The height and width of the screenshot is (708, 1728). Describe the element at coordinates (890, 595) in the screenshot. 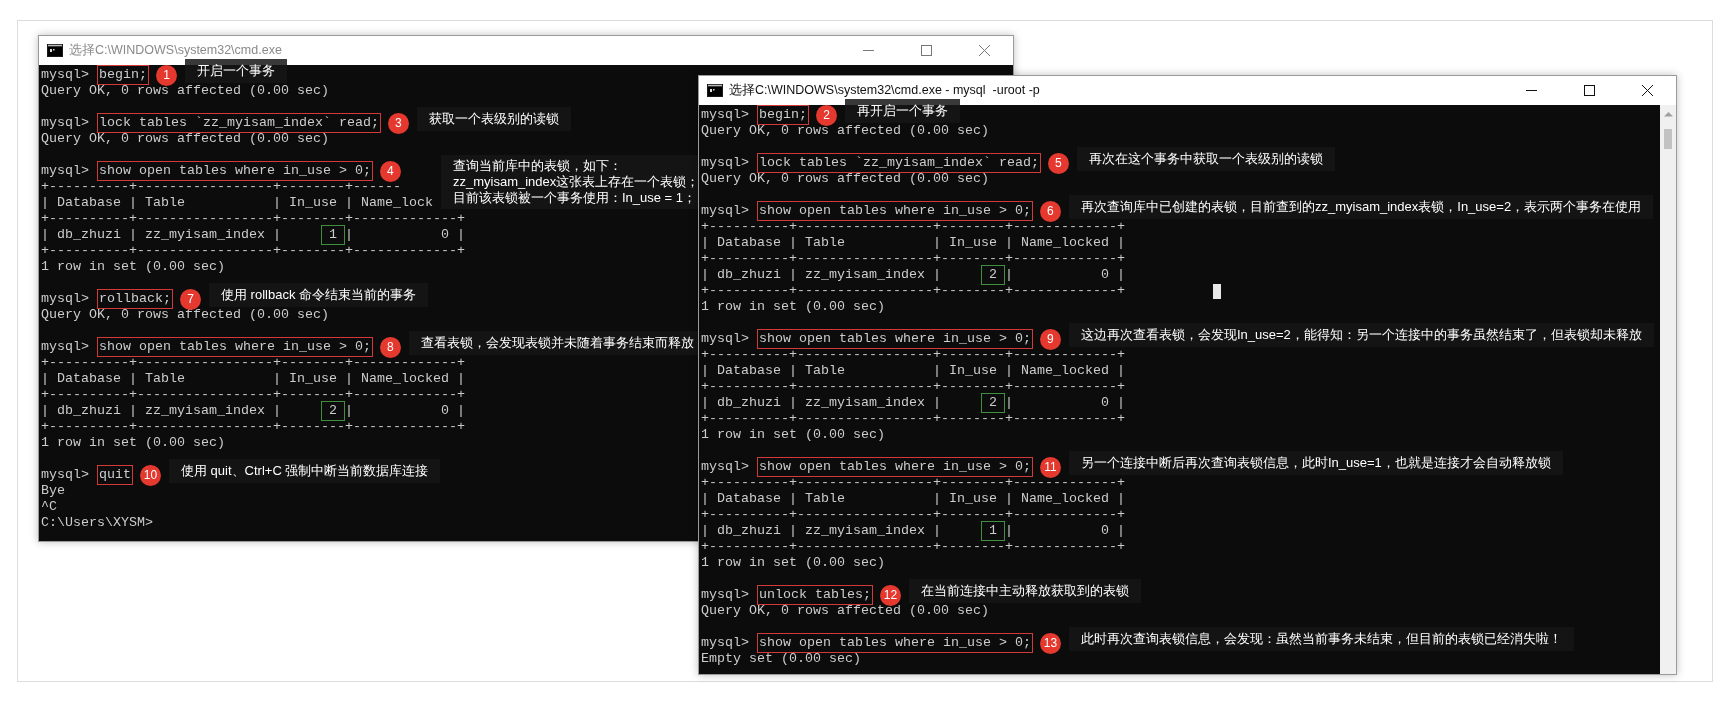

I see `step-badge: 12` at that location.